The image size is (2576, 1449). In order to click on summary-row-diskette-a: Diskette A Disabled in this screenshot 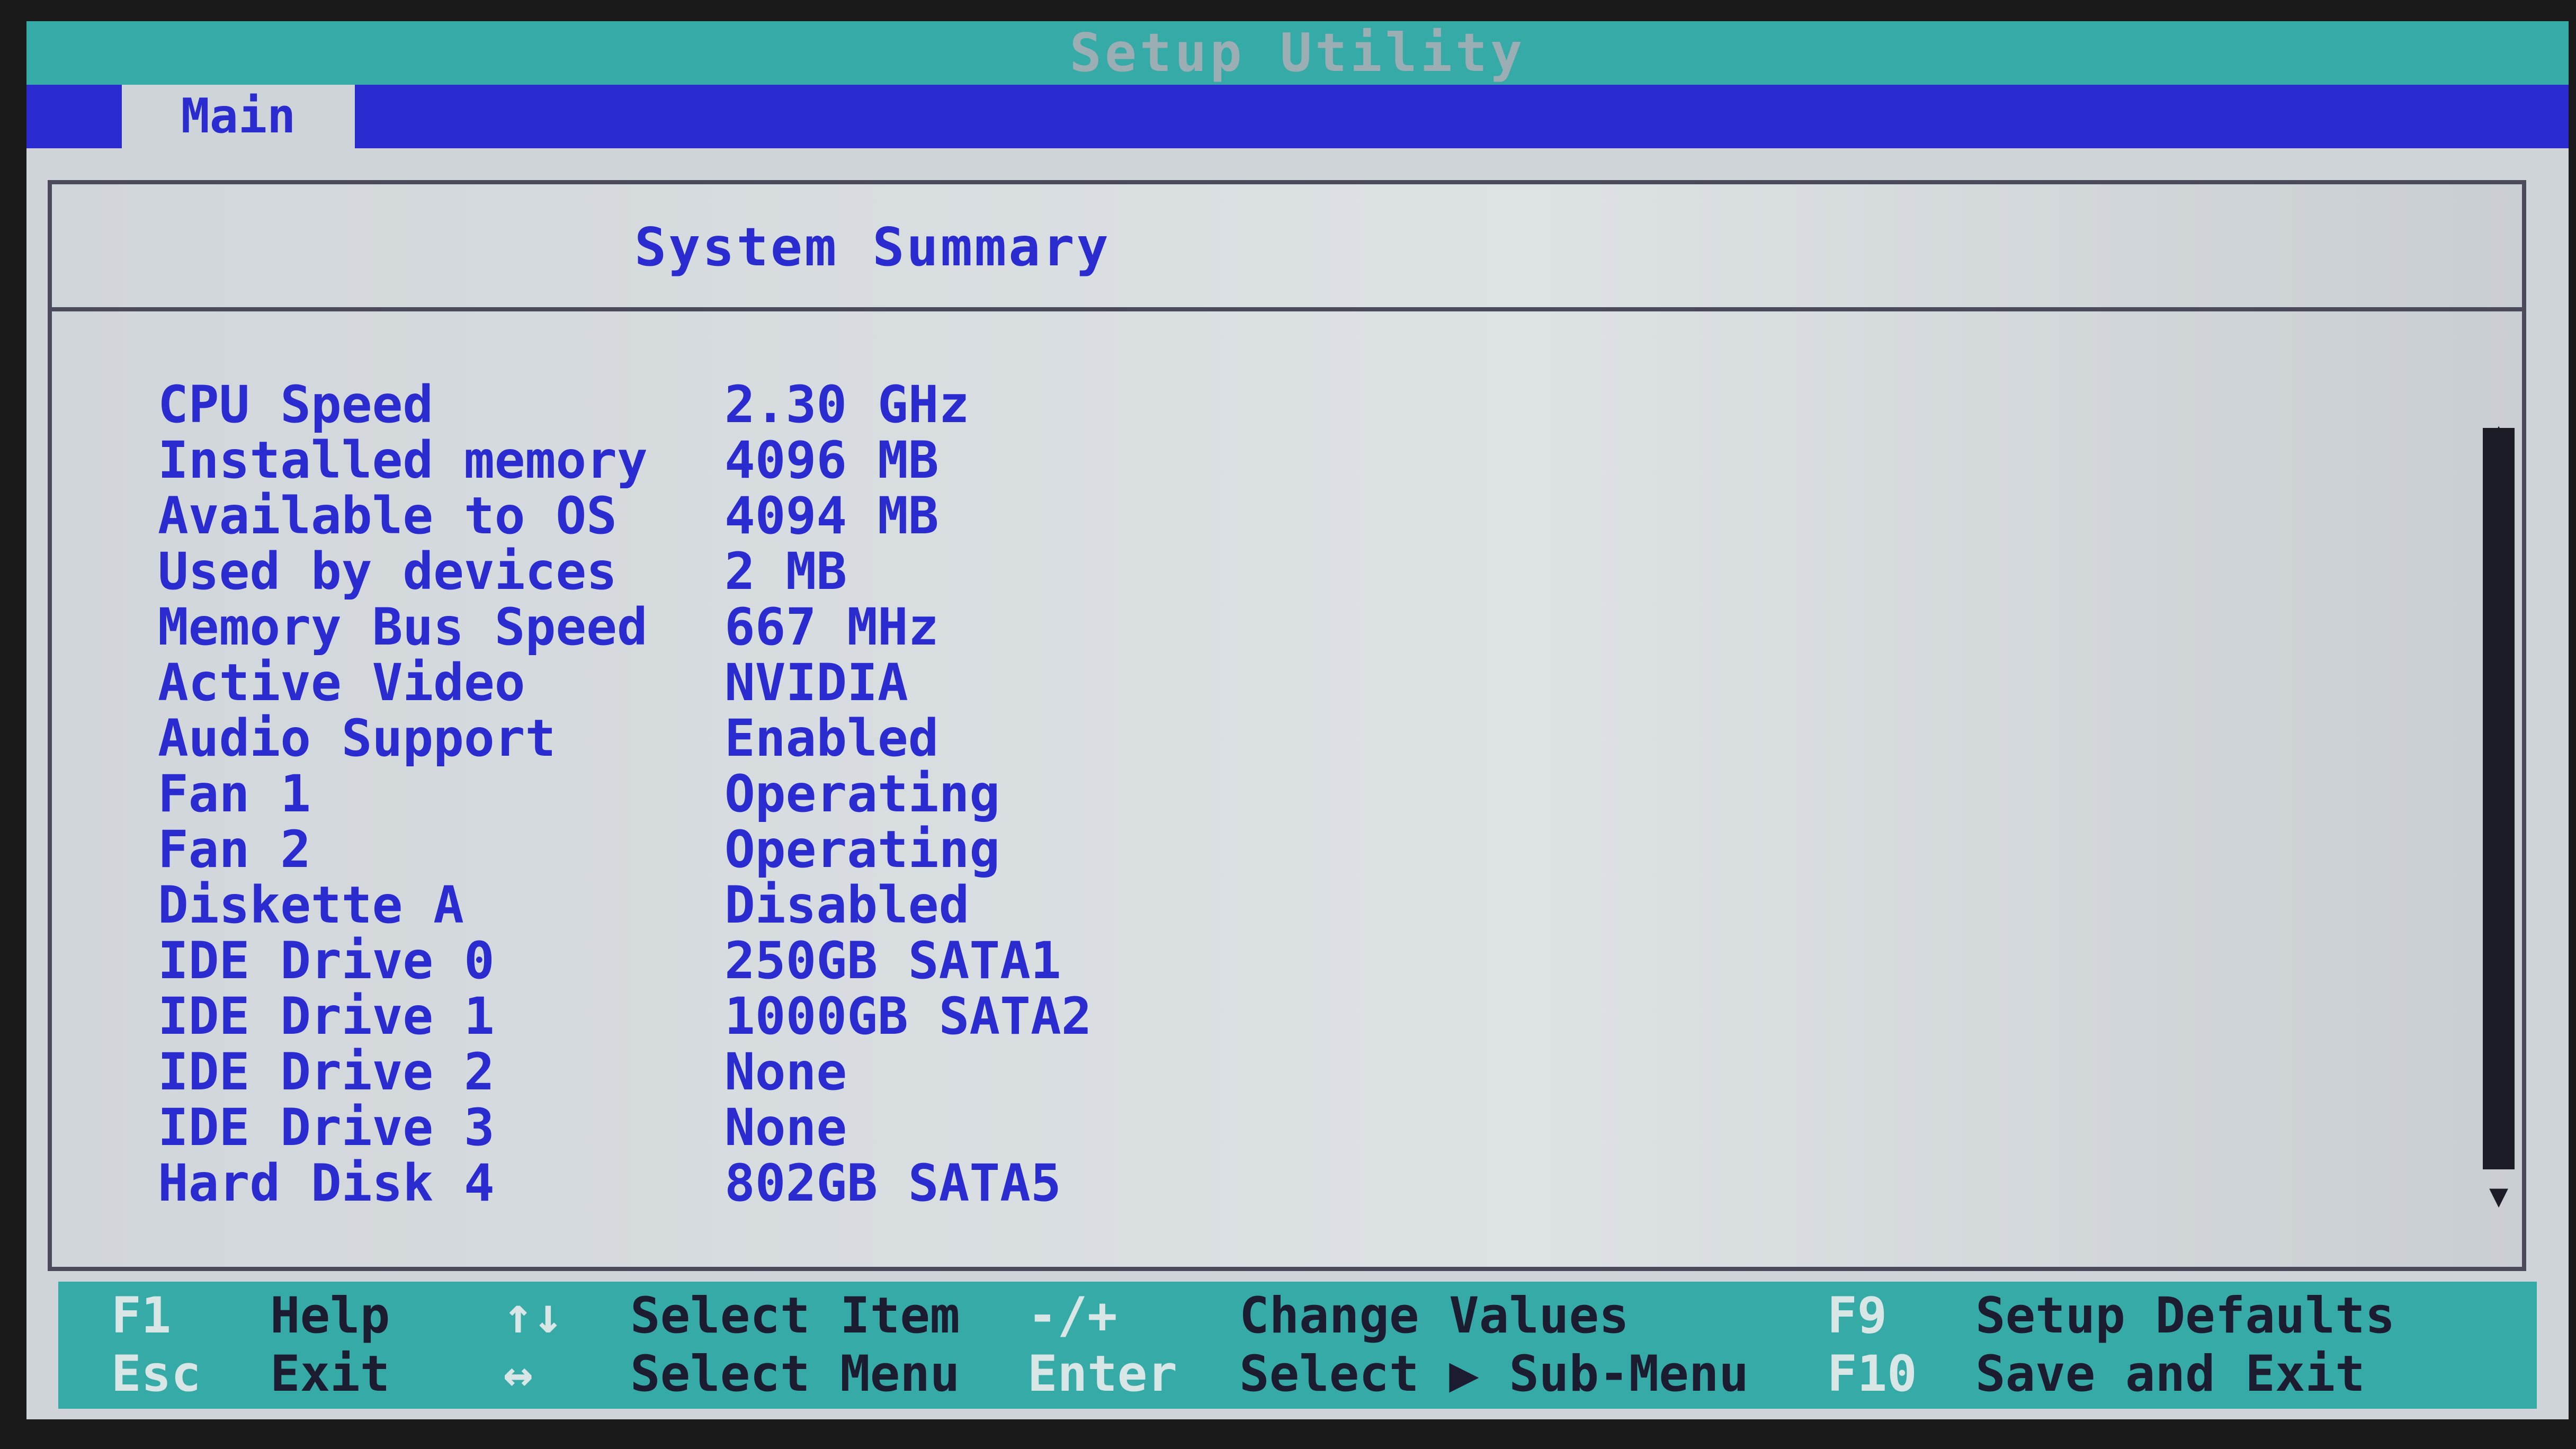, I will do `click(740, 905)`.